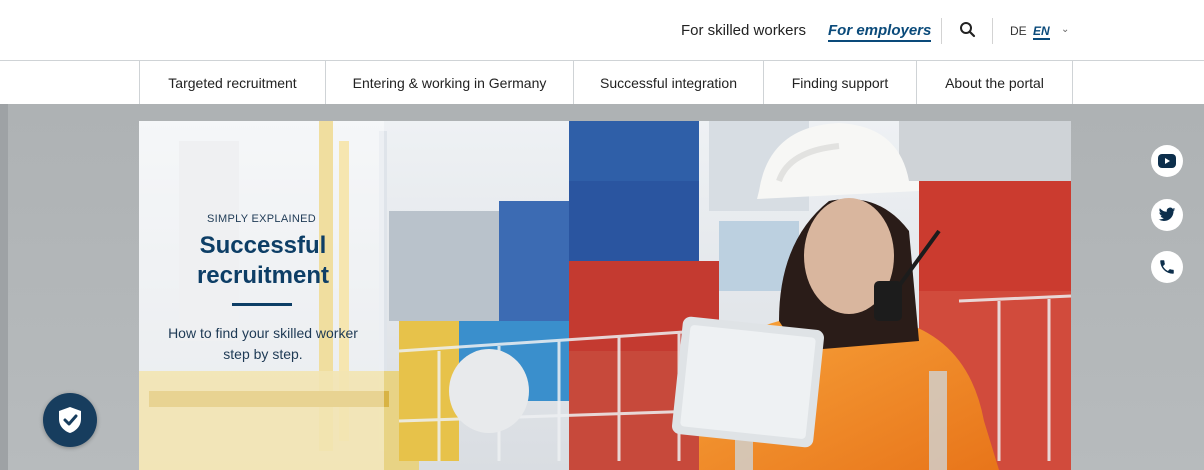 This screenshot has height=470, width=1204. I want to click on for-employers-link: For employers, so click(880, 32).